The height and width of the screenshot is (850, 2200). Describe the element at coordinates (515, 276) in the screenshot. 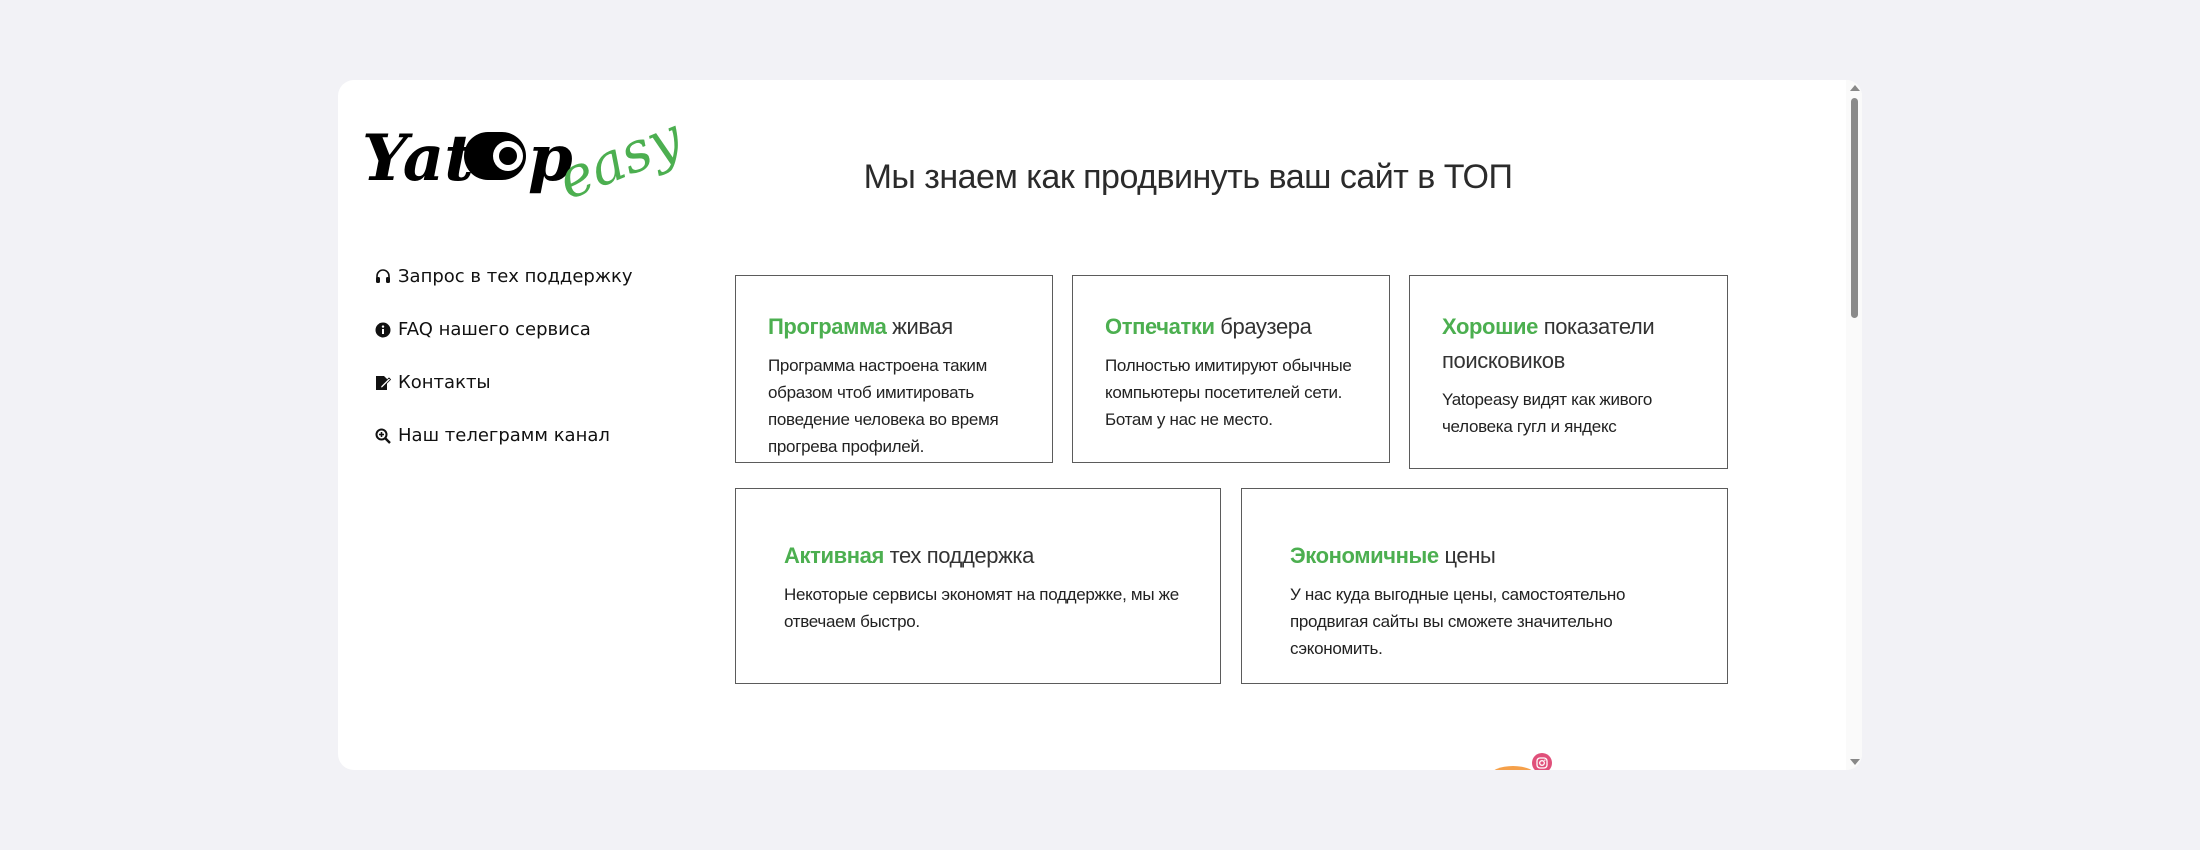

I see `nav-item-label: Запрос в тех поддержку` at that location.